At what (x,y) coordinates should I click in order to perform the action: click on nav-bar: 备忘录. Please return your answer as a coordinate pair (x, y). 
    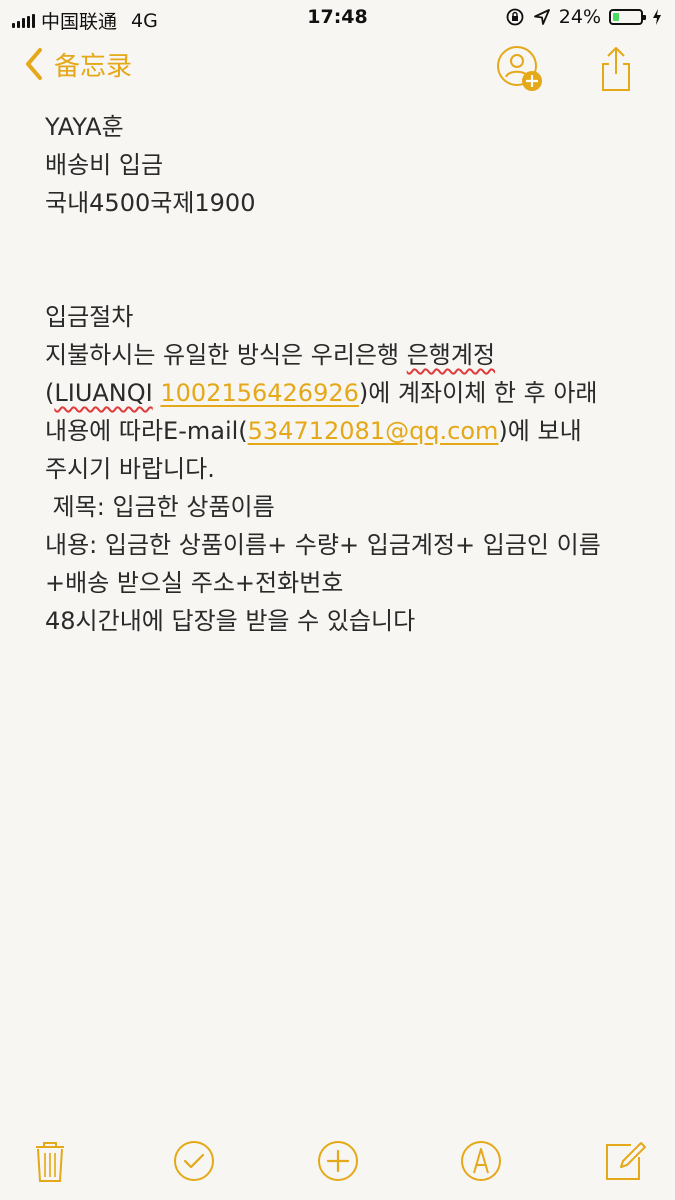
    Looking at the image, I should click on (337, 69).